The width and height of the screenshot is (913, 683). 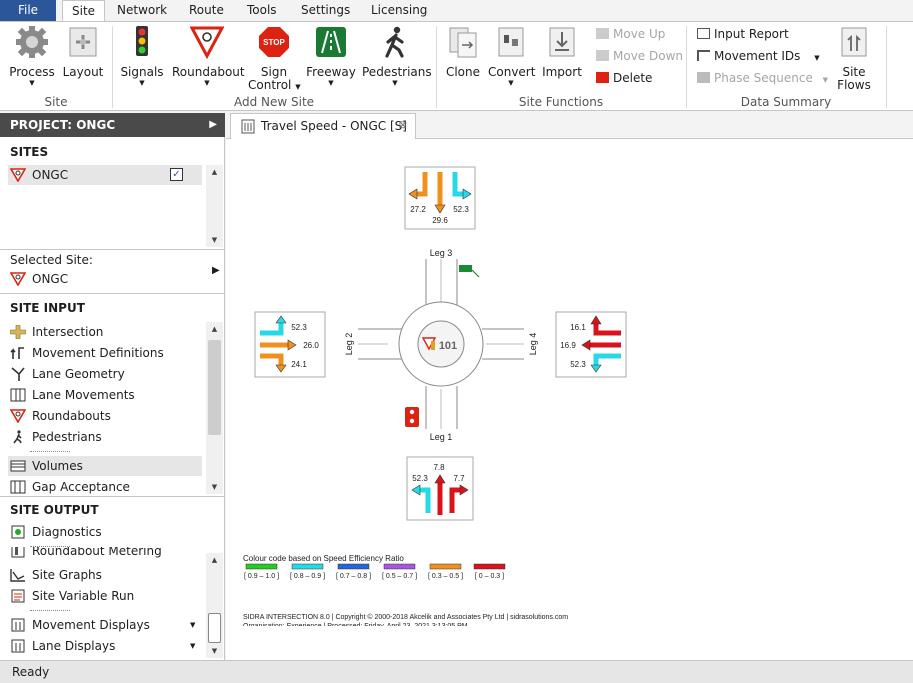 I want to click on data-summary-group-label: Data Summary, so click(x=786, y=102).